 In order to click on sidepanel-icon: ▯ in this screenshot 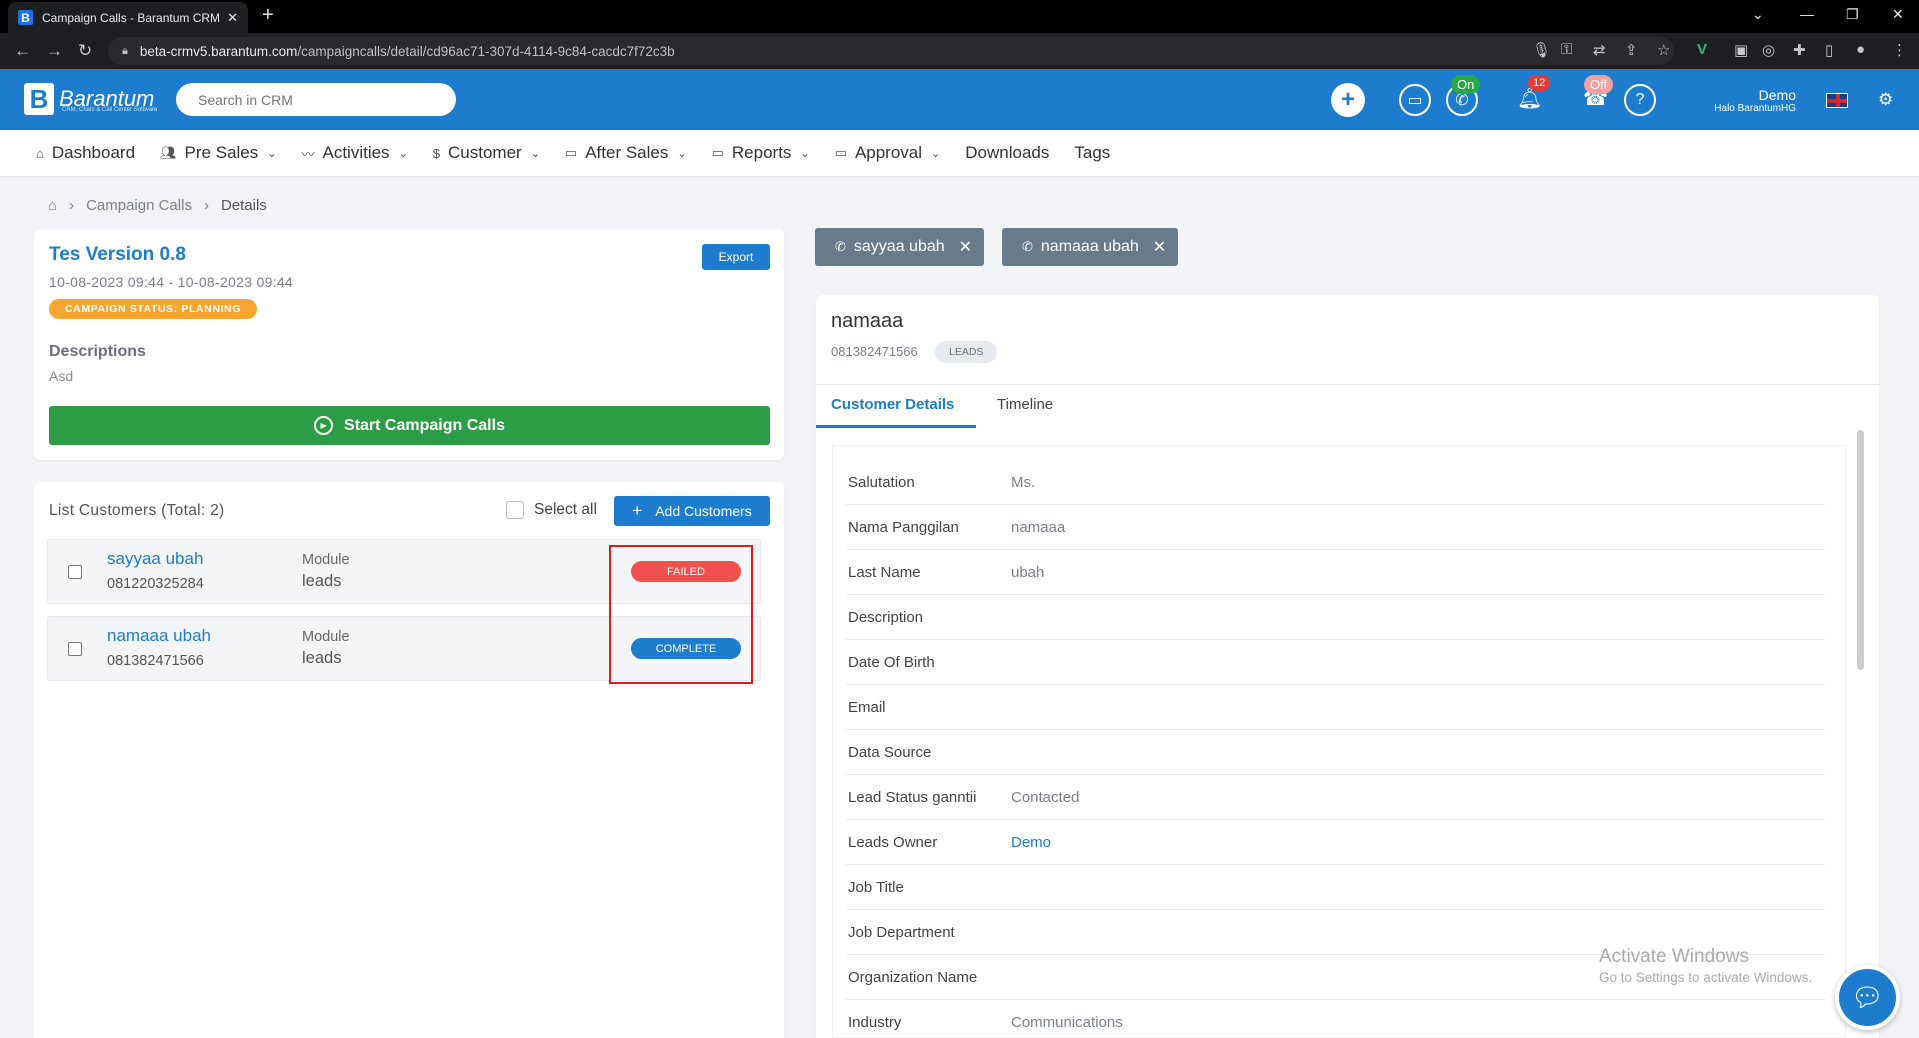, I will do `click(1829, 50)`.